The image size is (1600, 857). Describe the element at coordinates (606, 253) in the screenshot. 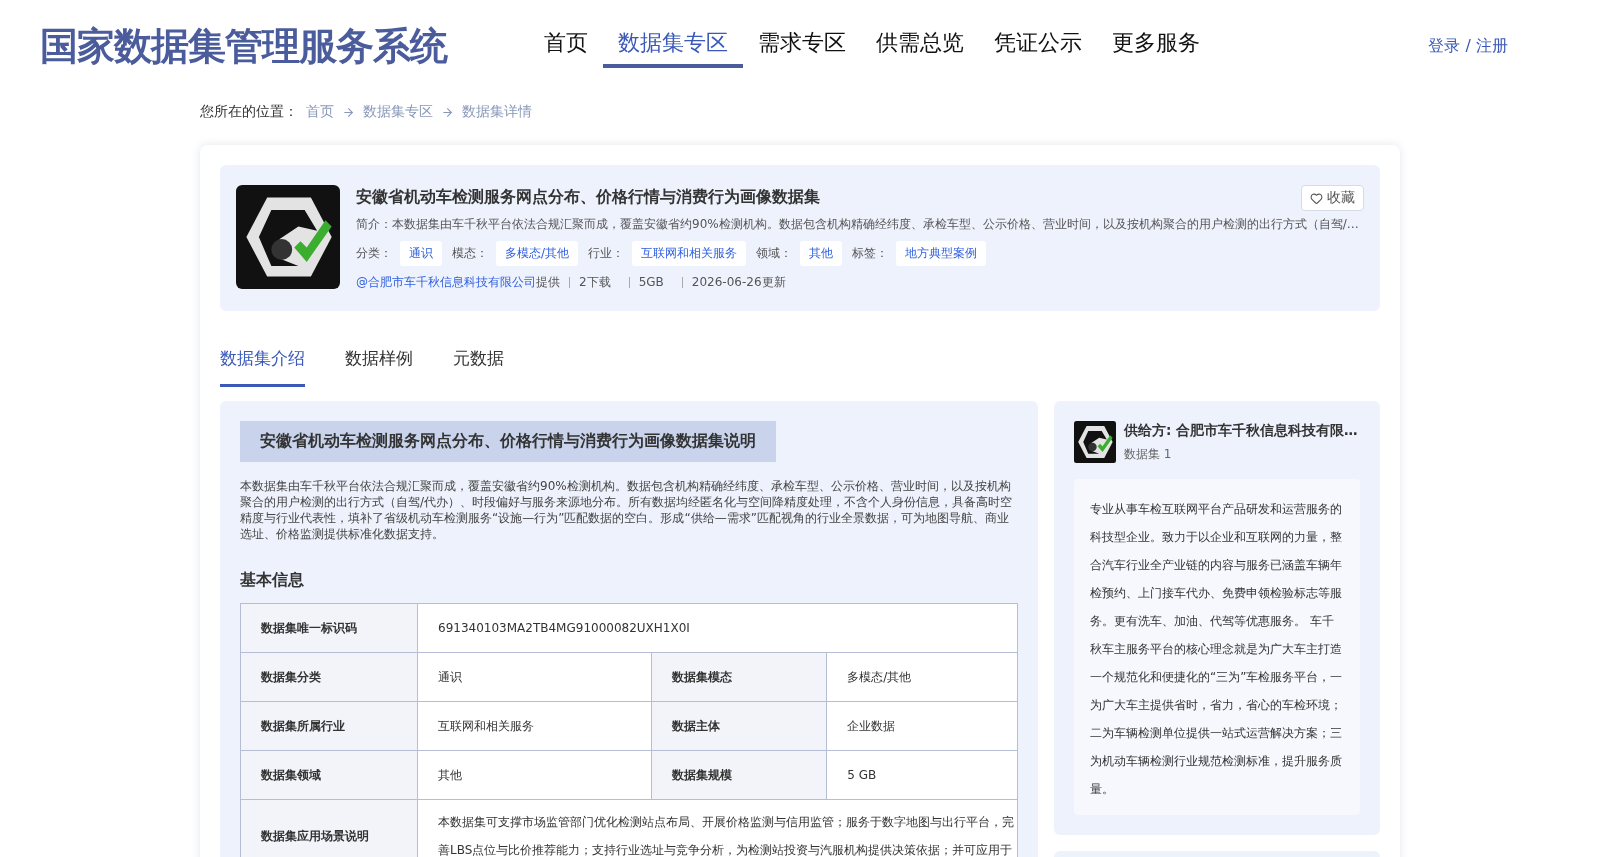

I see `tag-label: 行业：` at that location.